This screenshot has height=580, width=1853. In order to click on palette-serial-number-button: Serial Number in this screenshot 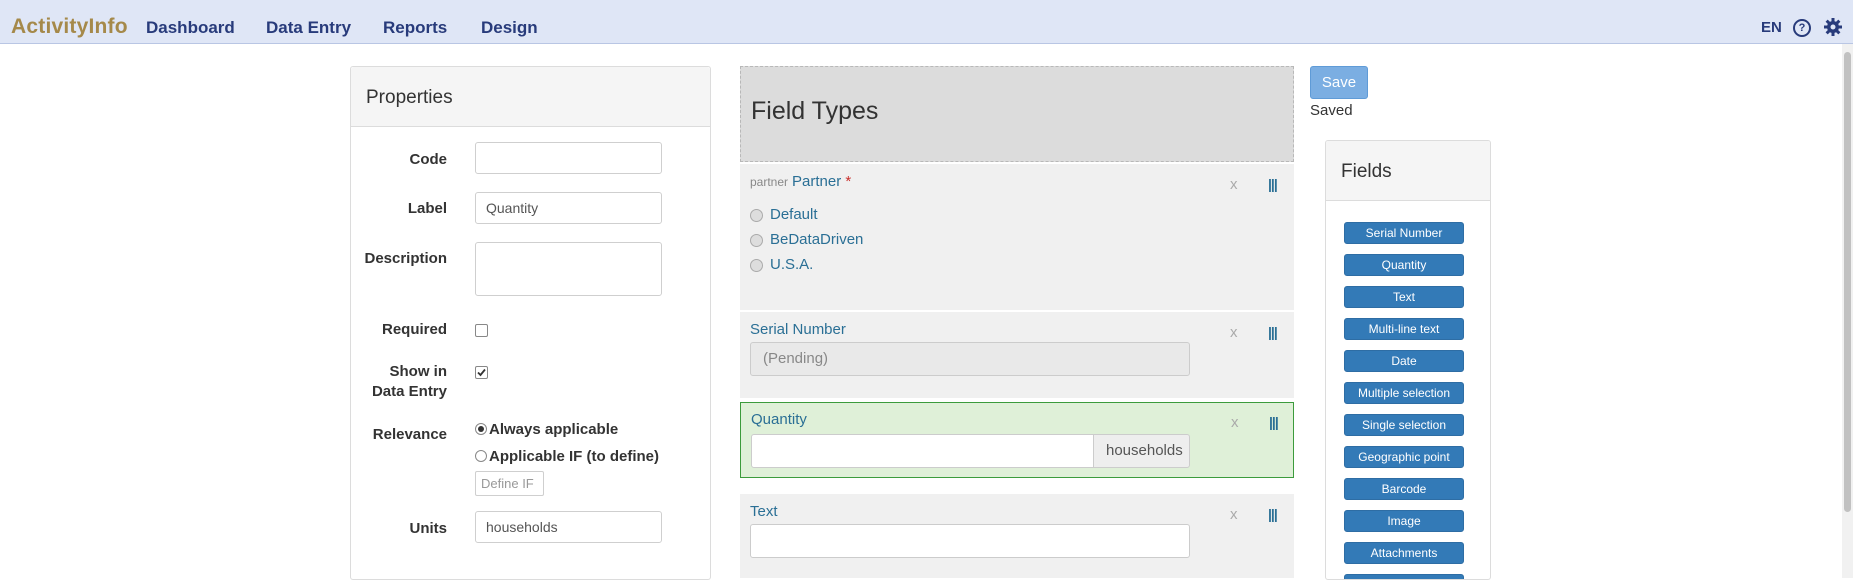, I will do `click(1404, 233)`.